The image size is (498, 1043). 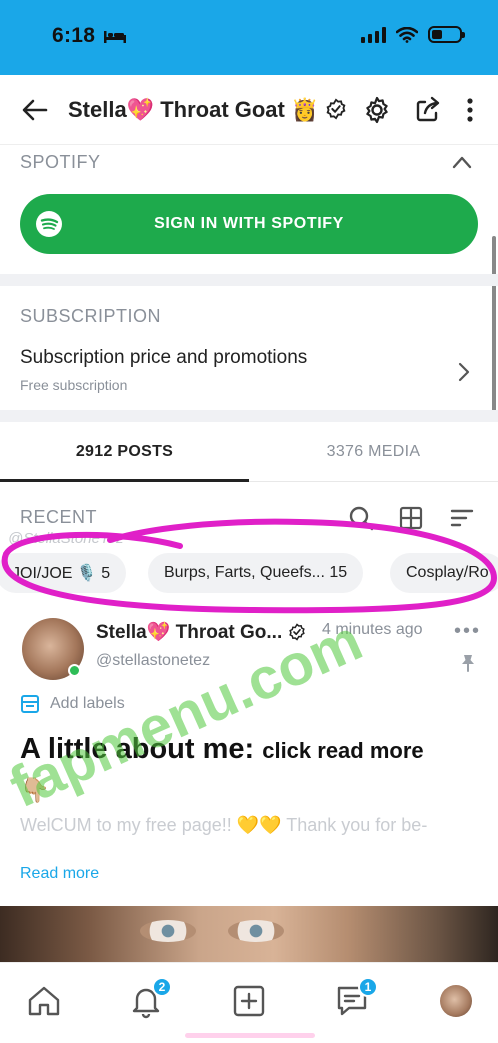 I want to click on eye-right, so click(x=256, y=931).